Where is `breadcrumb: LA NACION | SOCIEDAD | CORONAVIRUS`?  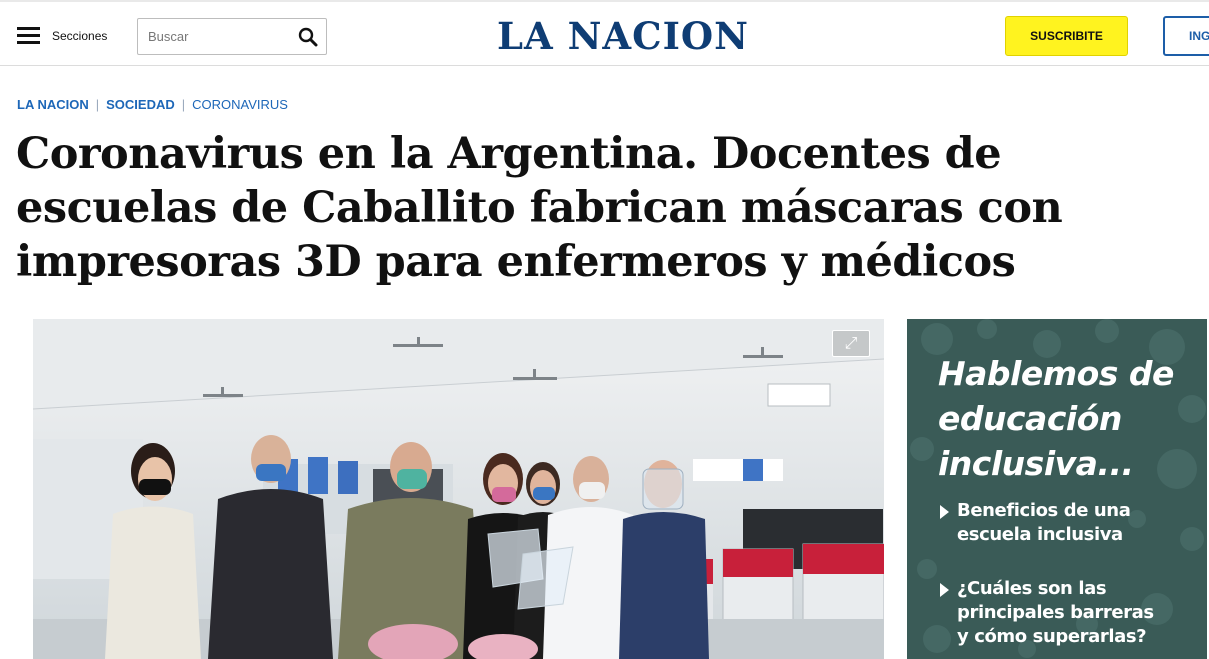
breadcrumb: LA NACION | SOCIEDAD | CORONAVIRUS is located at coordinates (152, 104).